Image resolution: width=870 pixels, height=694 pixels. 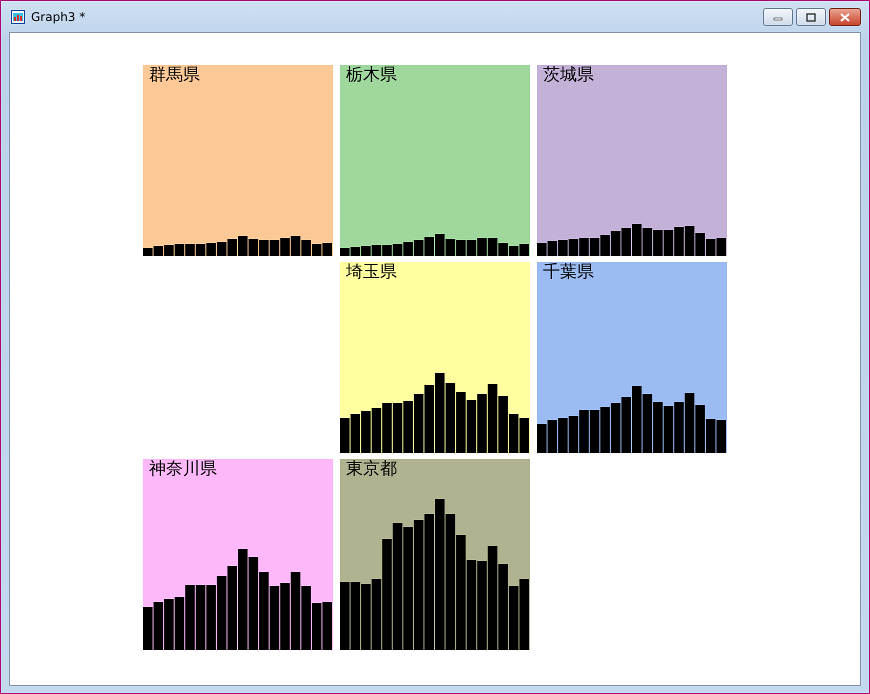 I want to click on panel-title: 千葉県, so click(x=568, y=272).